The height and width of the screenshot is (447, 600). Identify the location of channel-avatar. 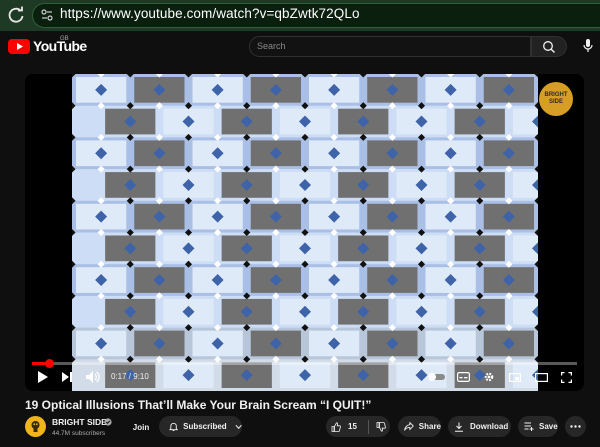
(35, 426).